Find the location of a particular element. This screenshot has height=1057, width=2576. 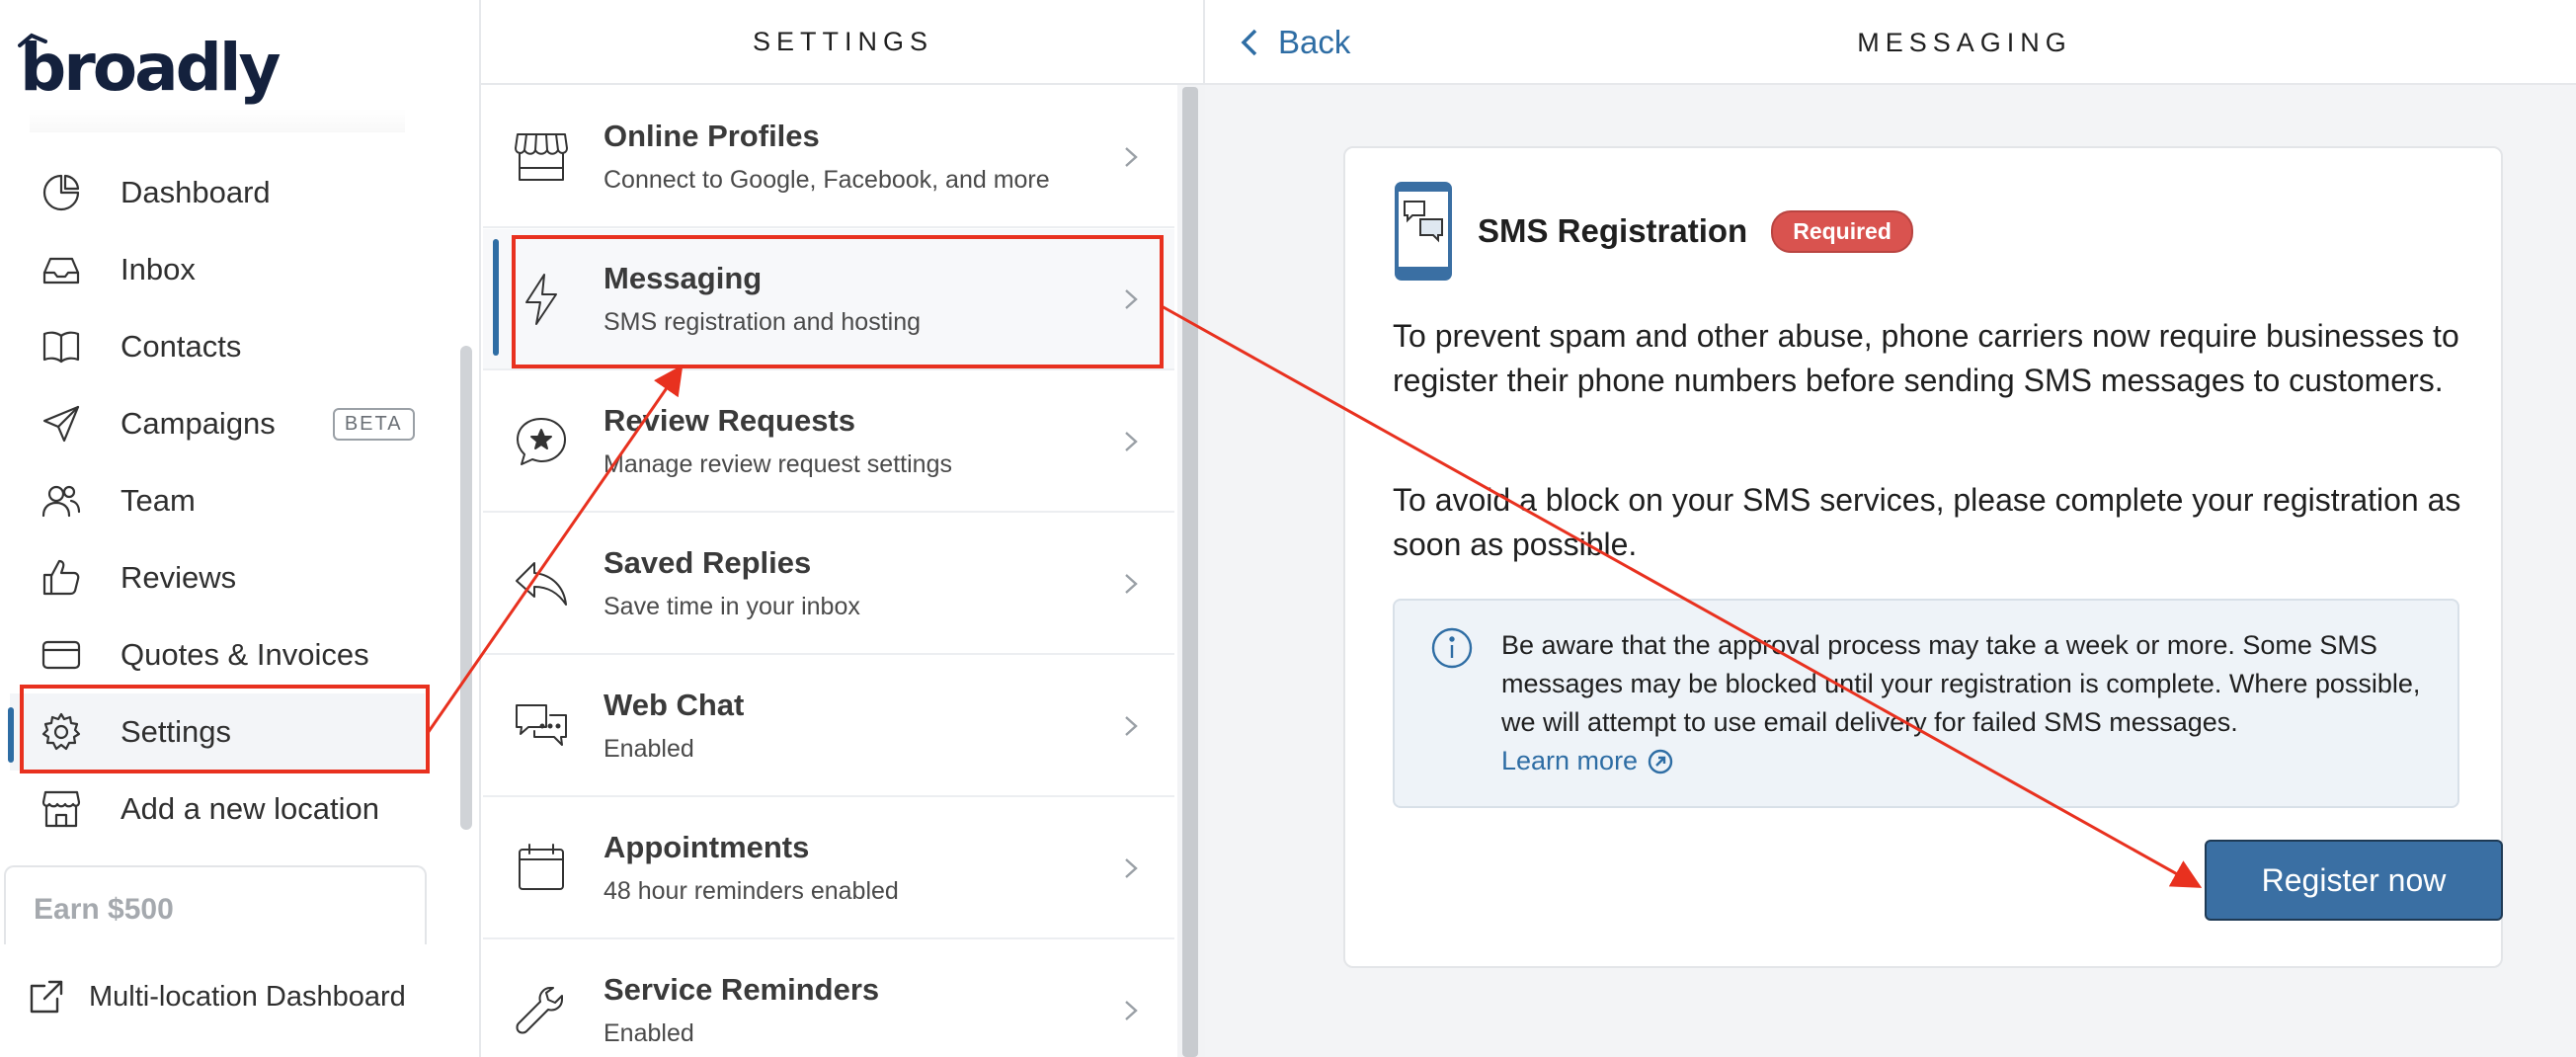

settings-item-title: Review Requests is located at coordinates (729, 420).